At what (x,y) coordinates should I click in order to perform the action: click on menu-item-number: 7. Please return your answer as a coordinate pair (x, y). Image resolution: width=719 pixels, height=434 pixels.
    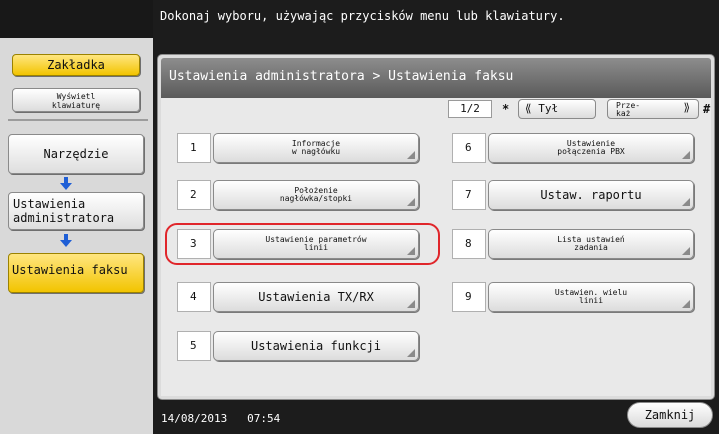
    Looking at the image, I should click on (469, 195).